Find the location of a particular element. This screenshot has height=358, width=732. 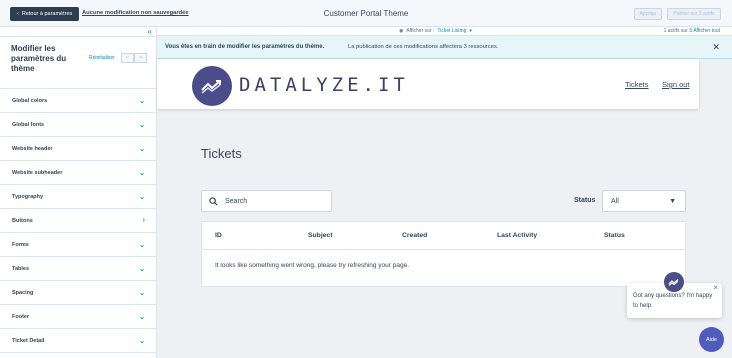

publish-button: Publier sur 3 actifs is located at coordinates (694, 14).